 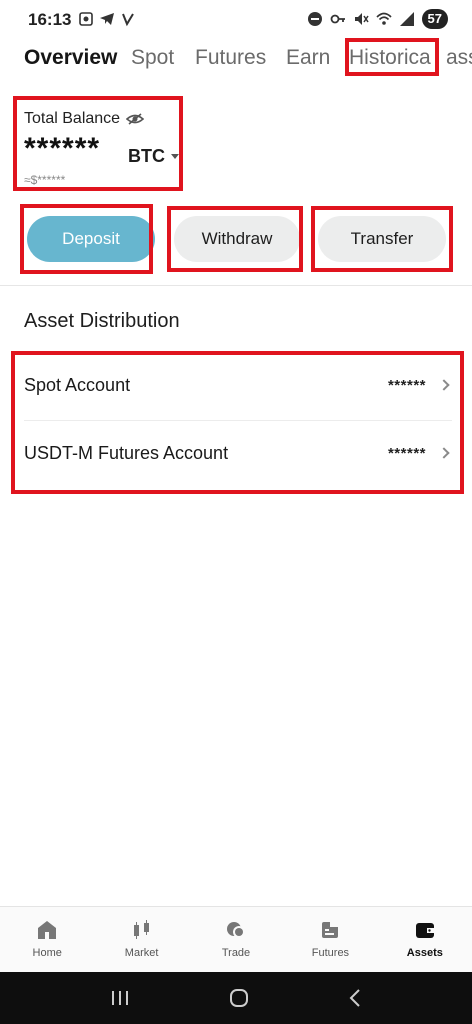 What do you see at coordinates (355, 998) in the screenshot?
I see `back-icon` at bounding box center [355, 998].